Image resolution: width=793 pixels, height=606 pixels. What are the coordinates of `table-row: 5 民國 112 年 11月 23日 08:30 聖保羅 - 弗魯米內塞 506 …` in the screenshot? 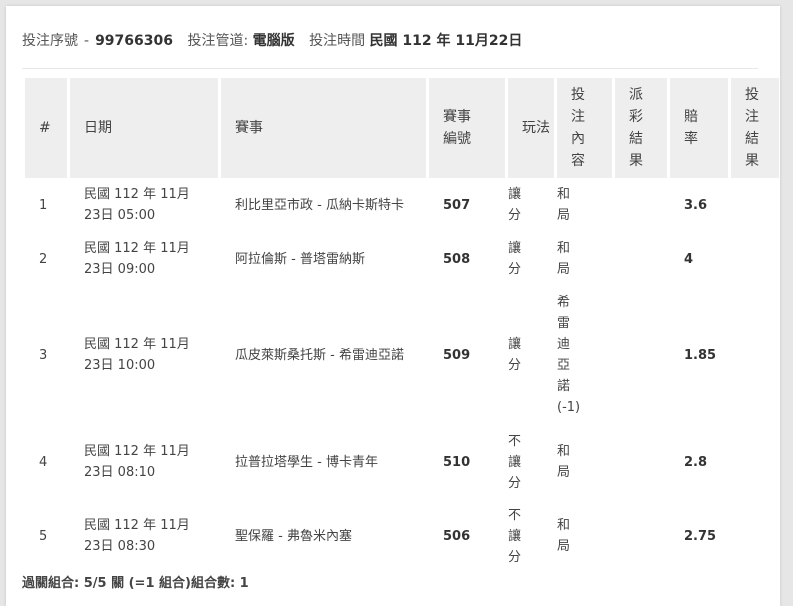 It's located at (402, 536).